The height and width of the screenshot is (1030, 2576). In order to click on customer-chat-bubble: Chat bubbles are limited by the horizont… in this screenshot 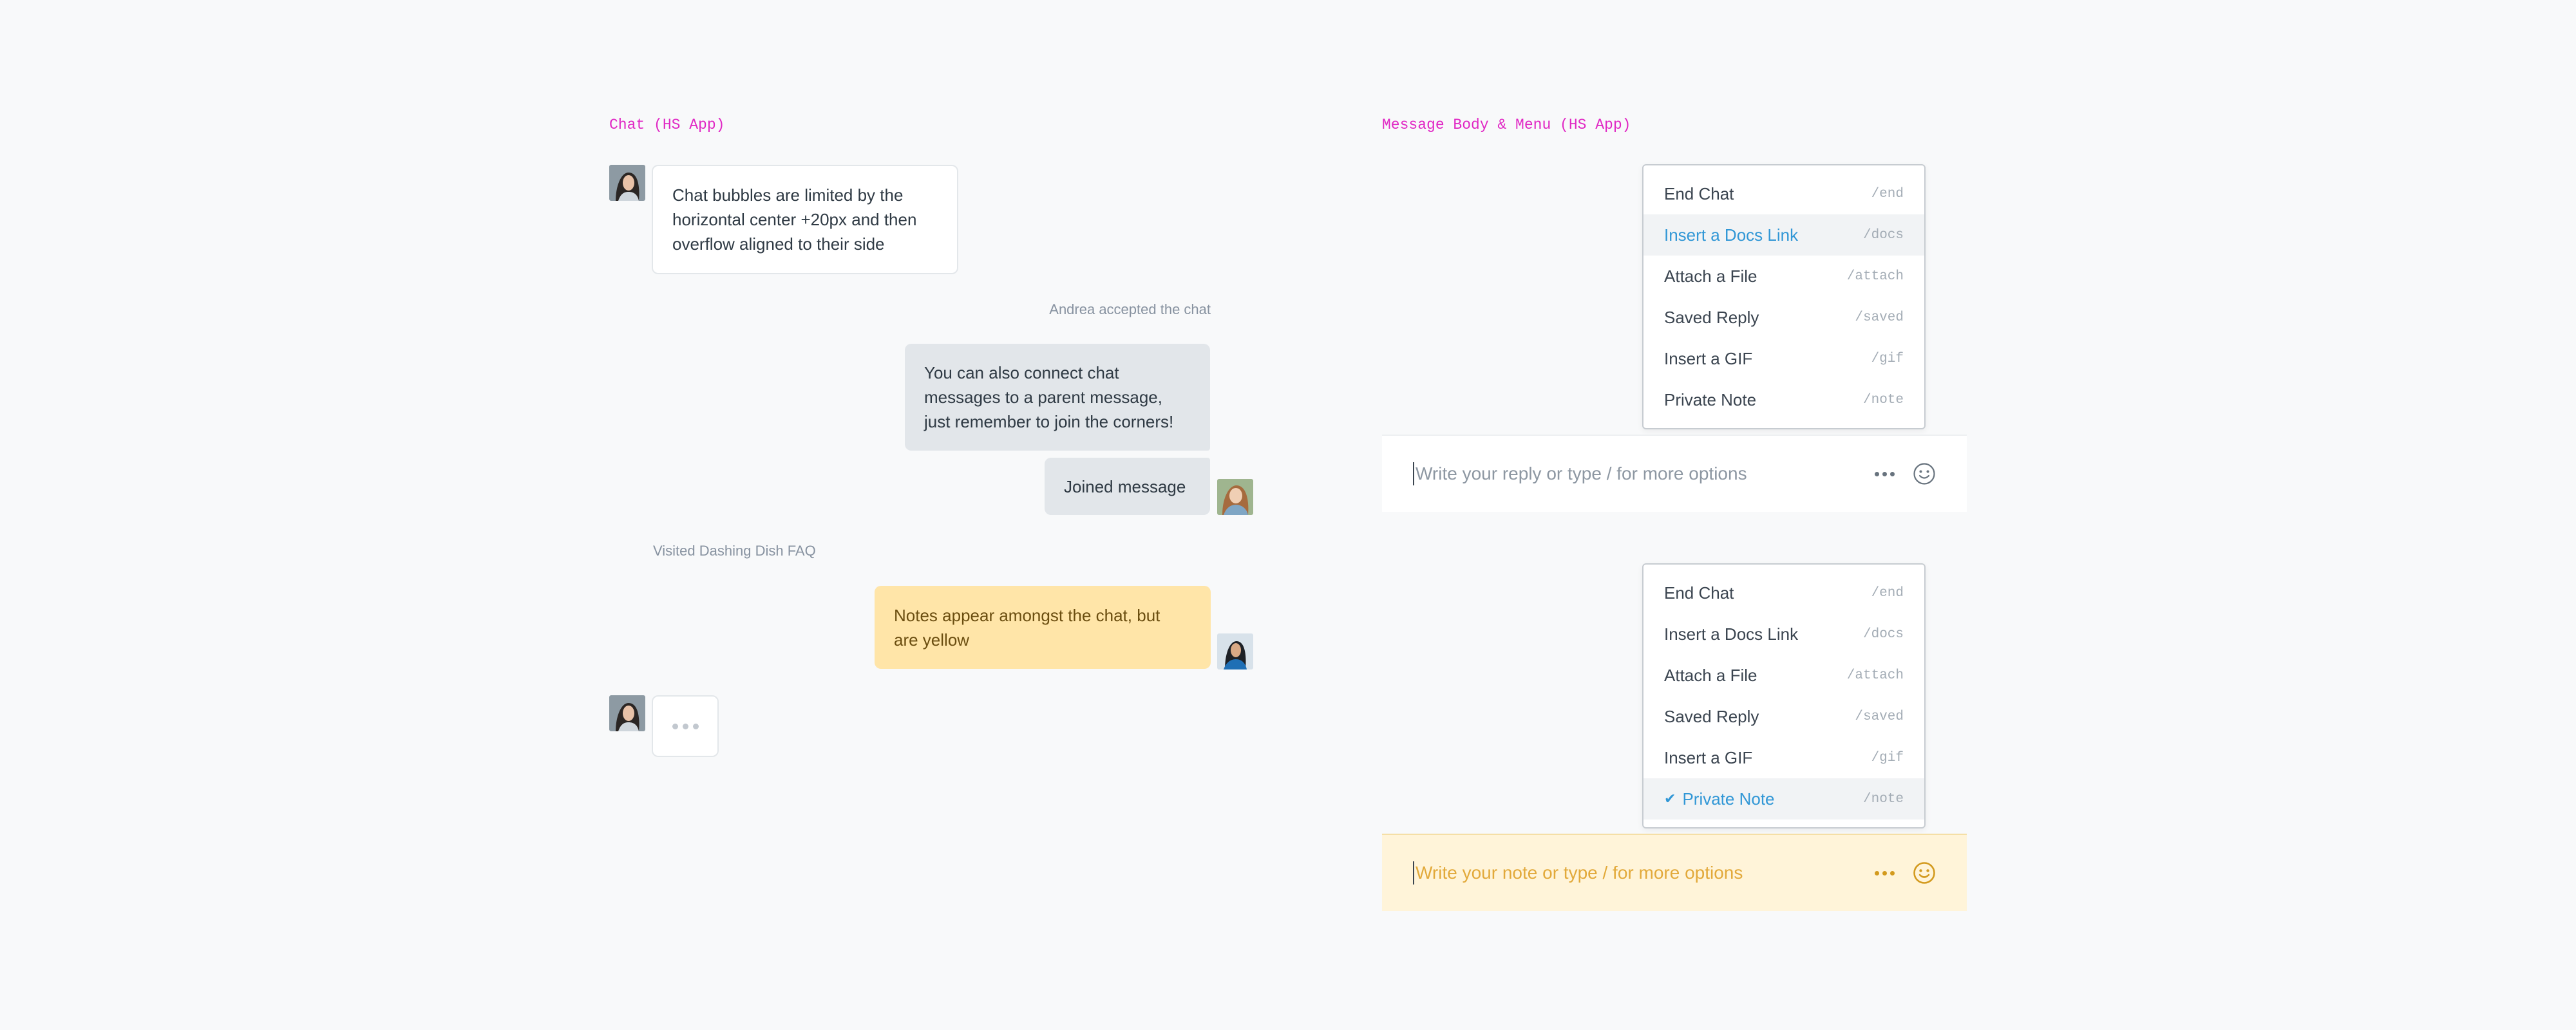, I will do `click(805, 219)`.